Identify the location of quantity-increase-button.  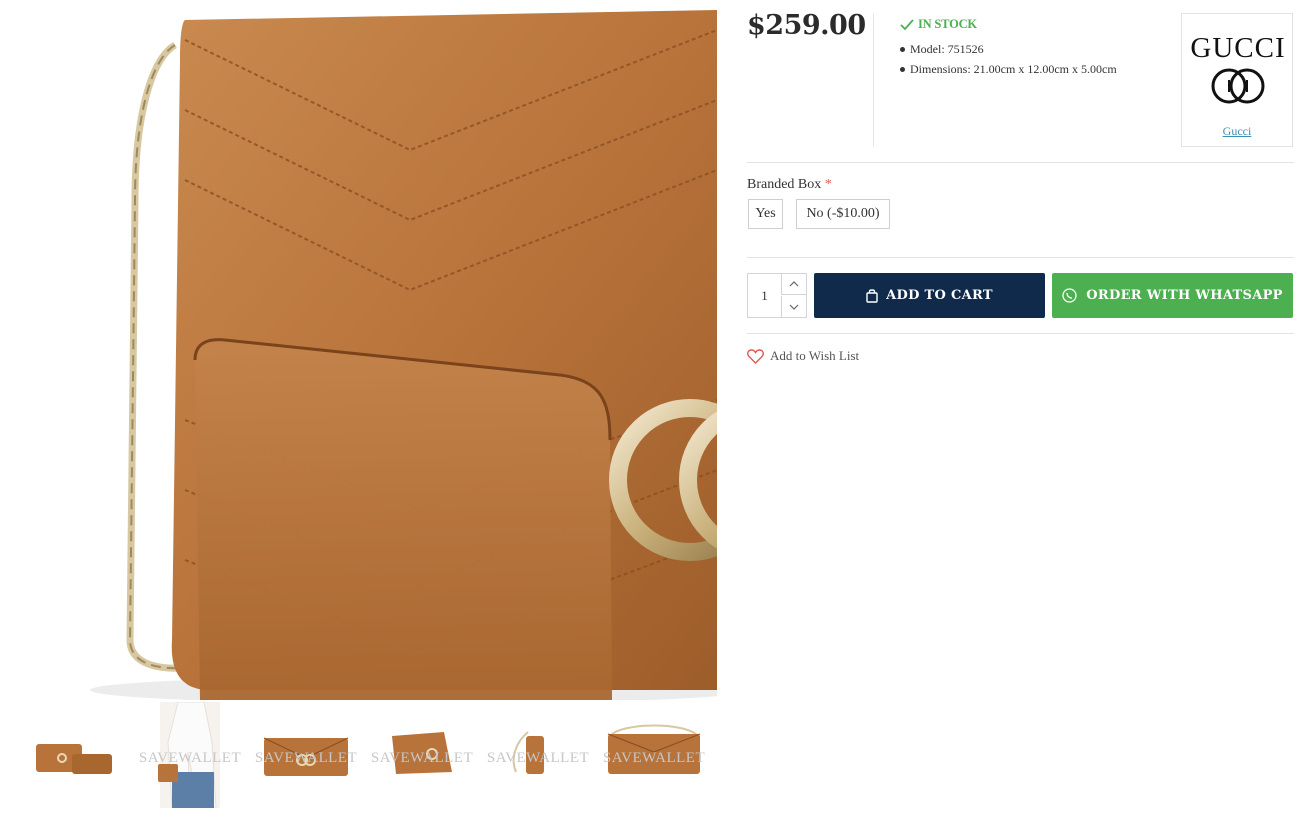
(793, 284).